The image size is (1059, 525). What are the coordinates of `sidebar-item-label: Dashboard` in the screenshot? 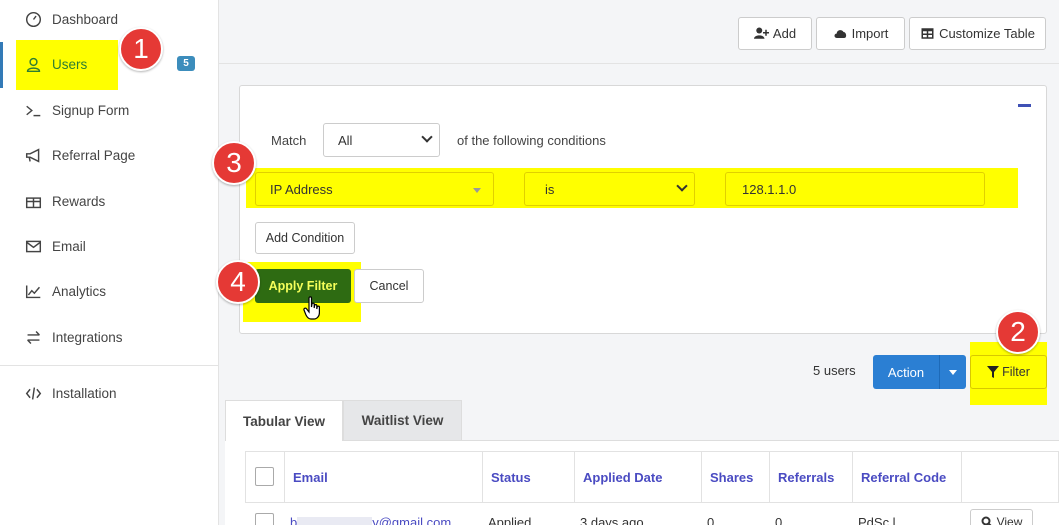 It's located at (85, 19).